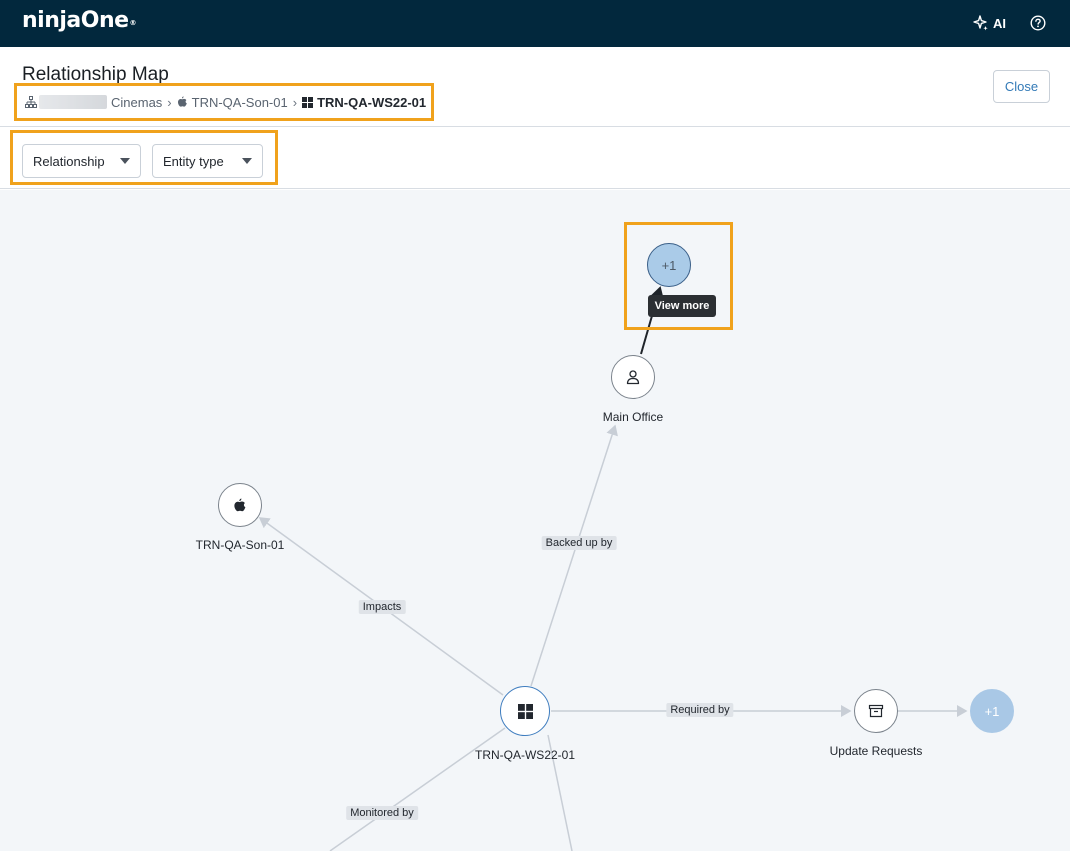  Describe the element at coordinates (31, 102) in the screenshot. I see `organization-icon` at that location.